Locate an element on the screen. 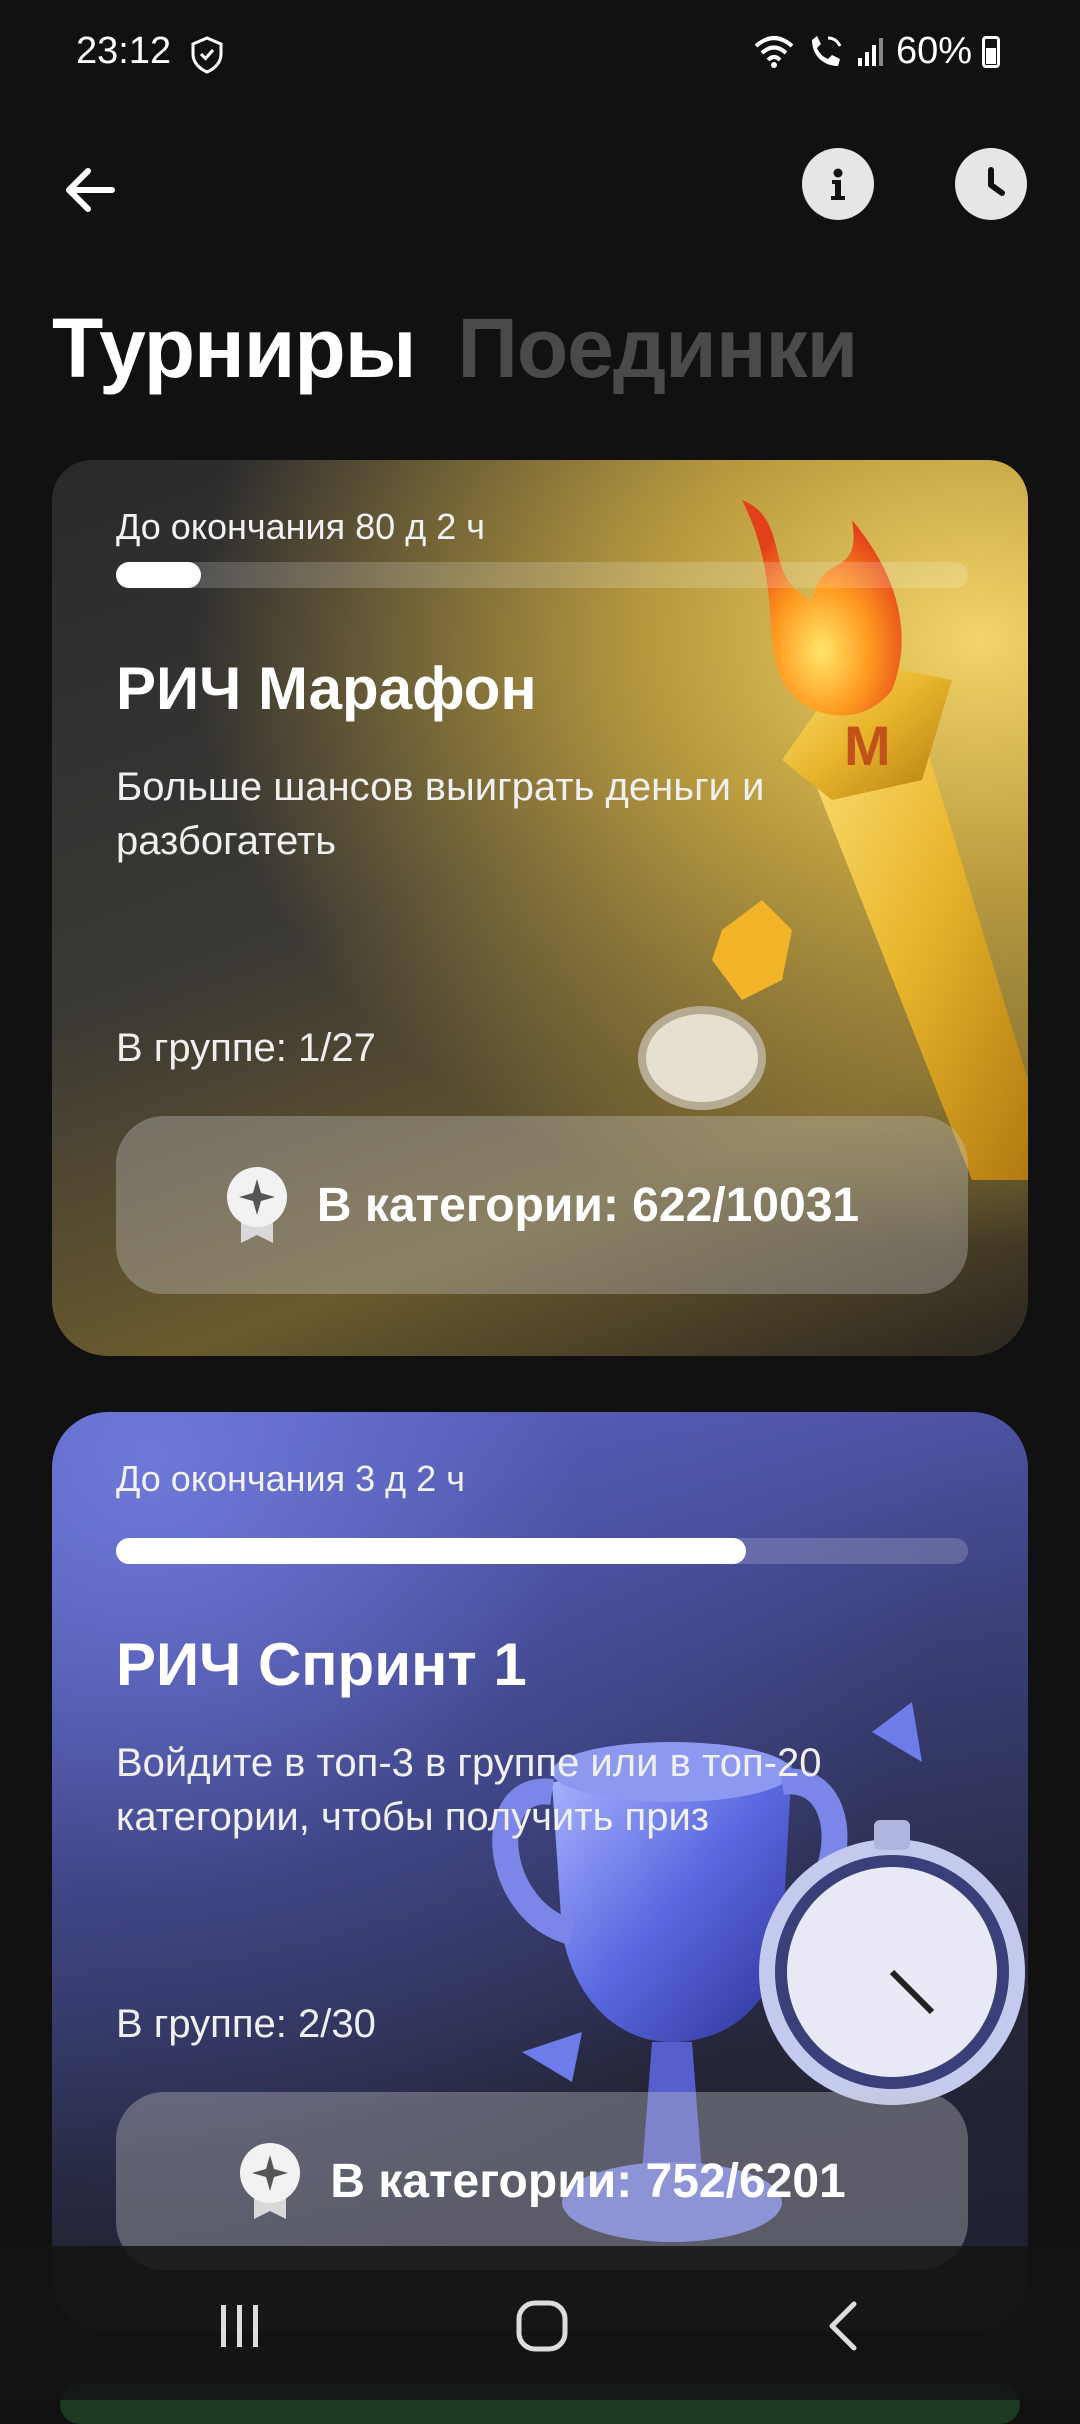 The image size is (1080, 2424). system-nav-bar is located at coordinates (540, 2323).